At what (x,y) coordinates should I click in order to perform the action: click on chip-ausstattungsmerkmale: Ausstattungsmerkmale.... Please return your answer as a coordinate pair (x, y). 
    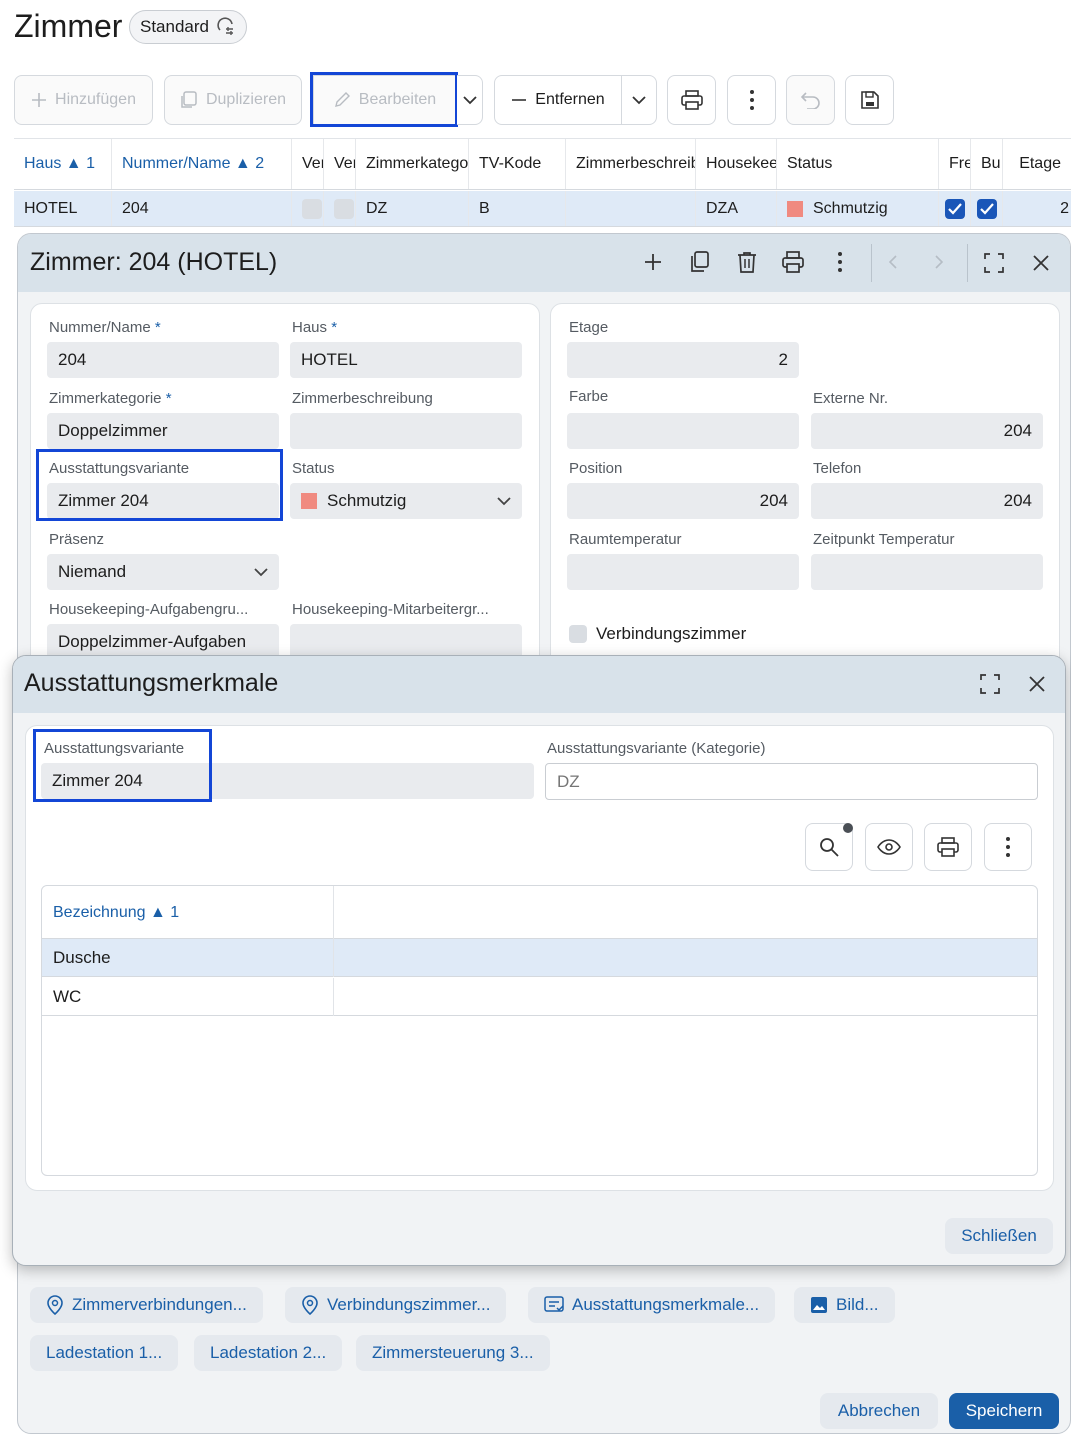
    Looking at the image, I should click on (652, 1305).